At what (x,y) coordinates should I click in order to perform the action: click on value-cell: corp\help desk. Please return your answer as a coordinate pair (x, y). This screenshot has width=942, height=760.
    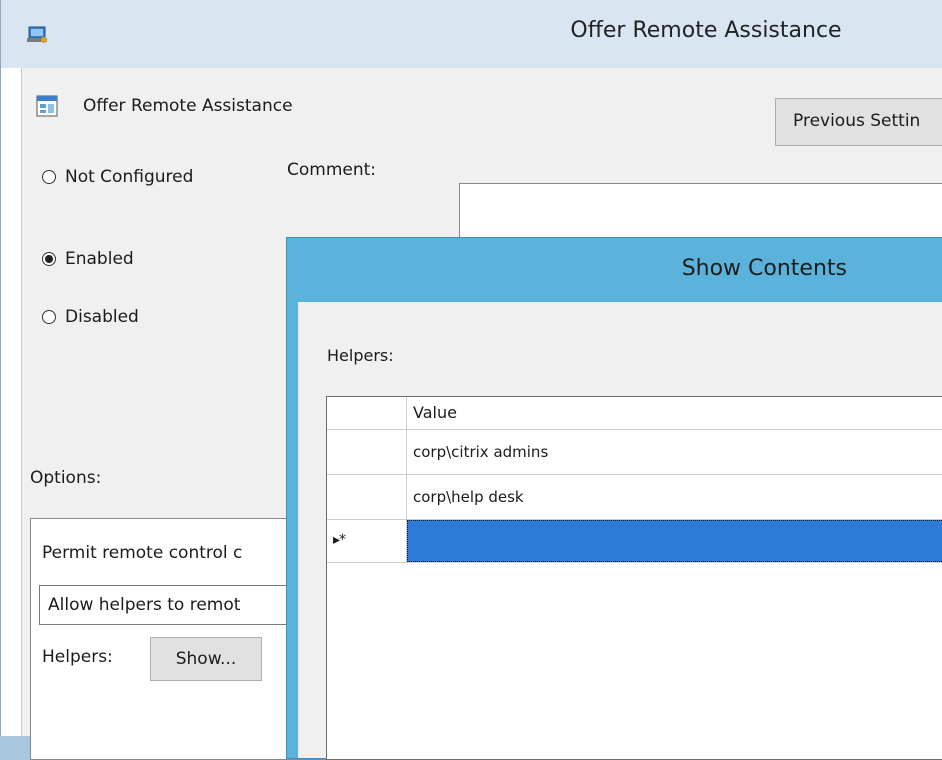
    Looking at the image, I should click on (674, 497).